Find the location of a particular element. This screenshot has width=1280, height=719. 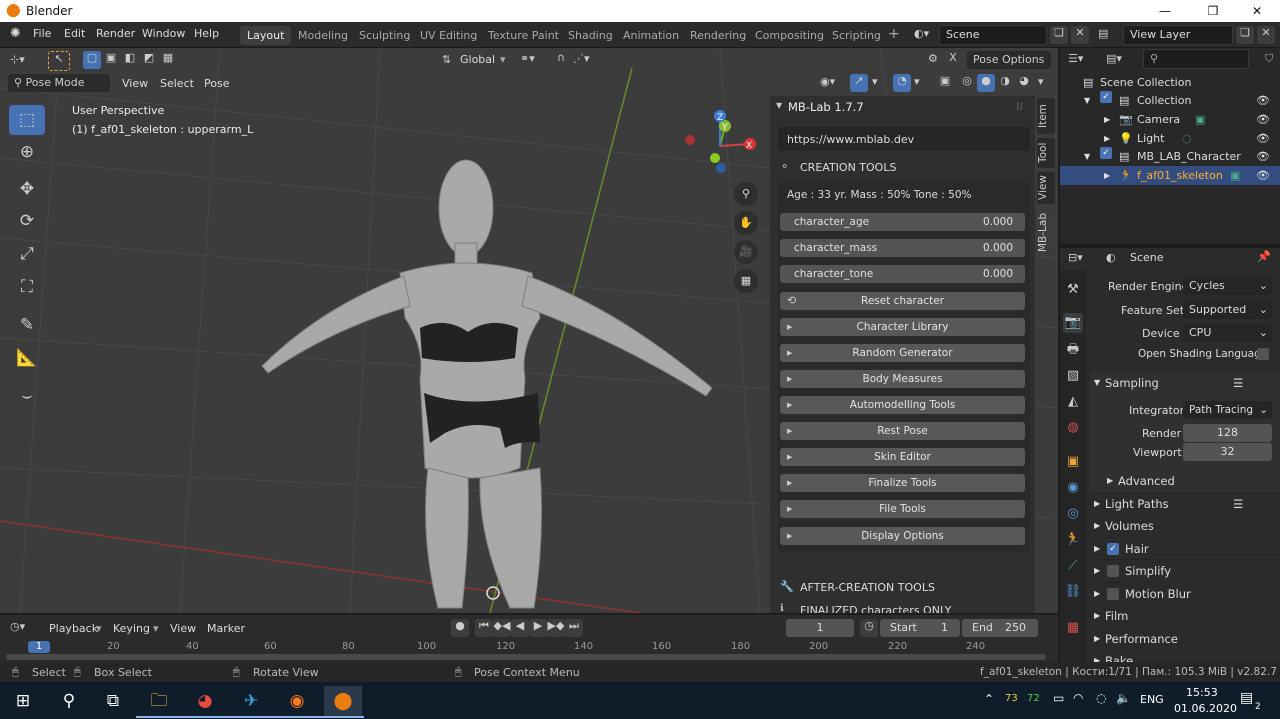

menu-select: Select is located at coordinates (177, 83).